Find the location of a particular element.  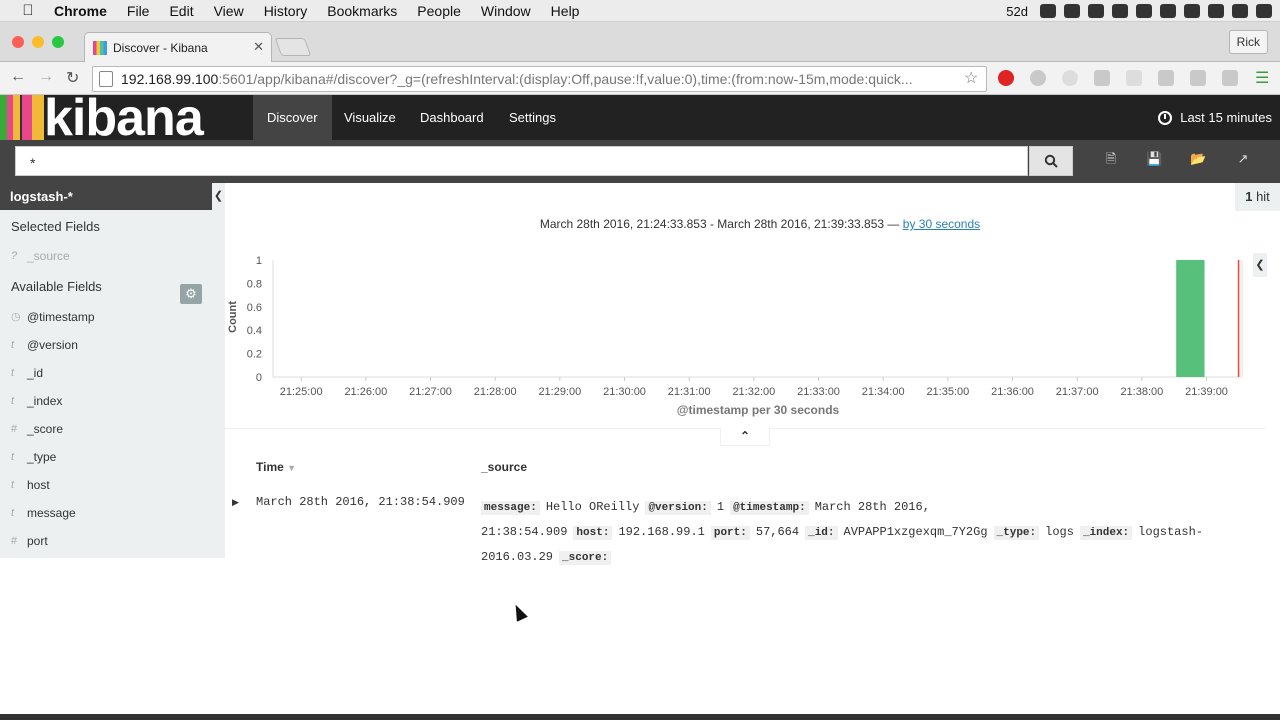

extension-b-icon is located at coordinates (1230, 78).